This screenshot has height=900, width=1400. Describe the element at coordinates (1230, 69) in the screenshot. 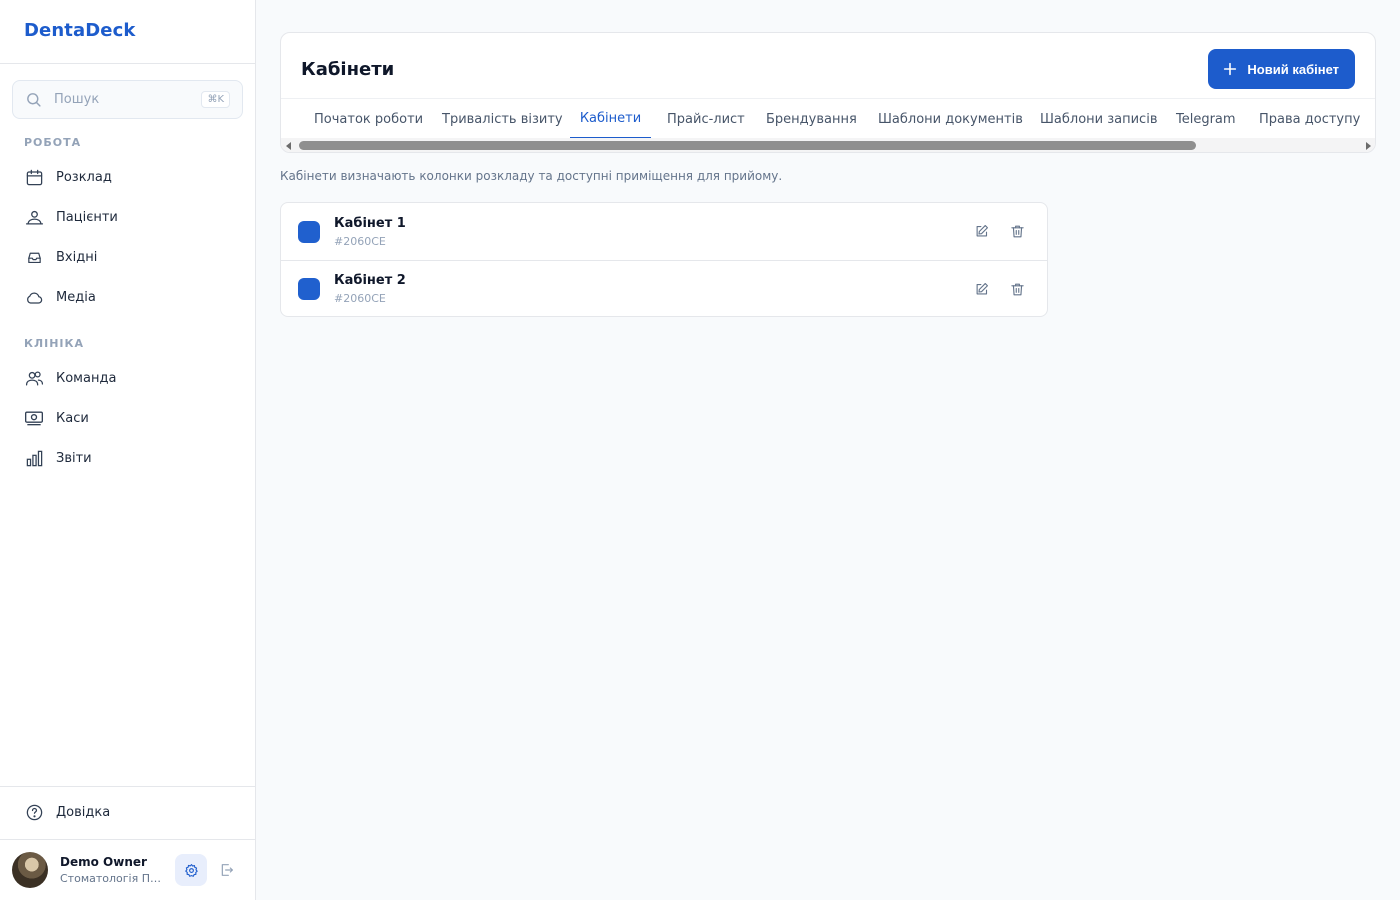

I see `plus-icon` at that location.